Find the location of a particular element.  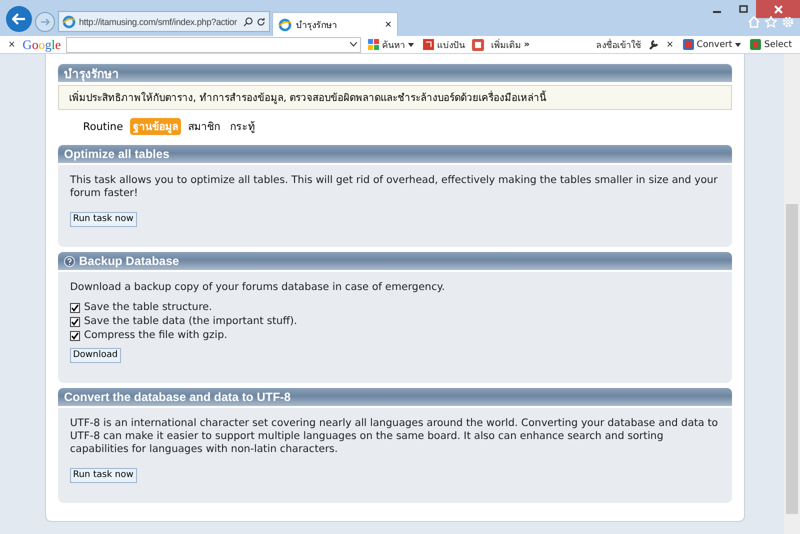

checkbox-label: Save the table data (the important stuff). is located at coordinates (191, 321).